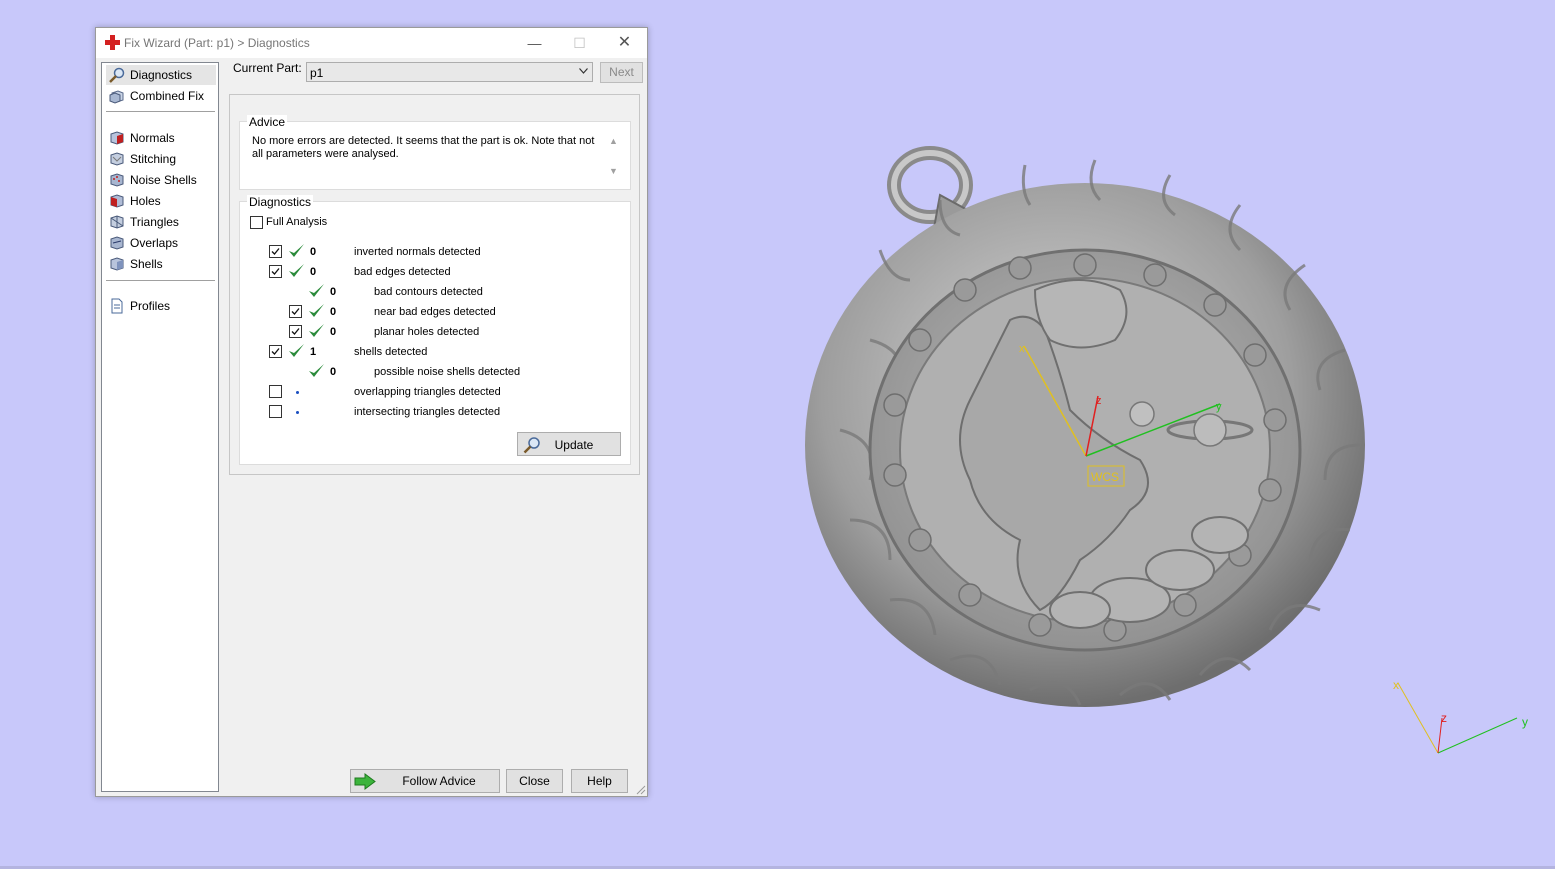 The height and width of the screenshot is (869, 1555). What do you see at coordinates (275, 251) in the screenshot?
I see `inverted-normals-checkbox` at bounding box center [275, 251].